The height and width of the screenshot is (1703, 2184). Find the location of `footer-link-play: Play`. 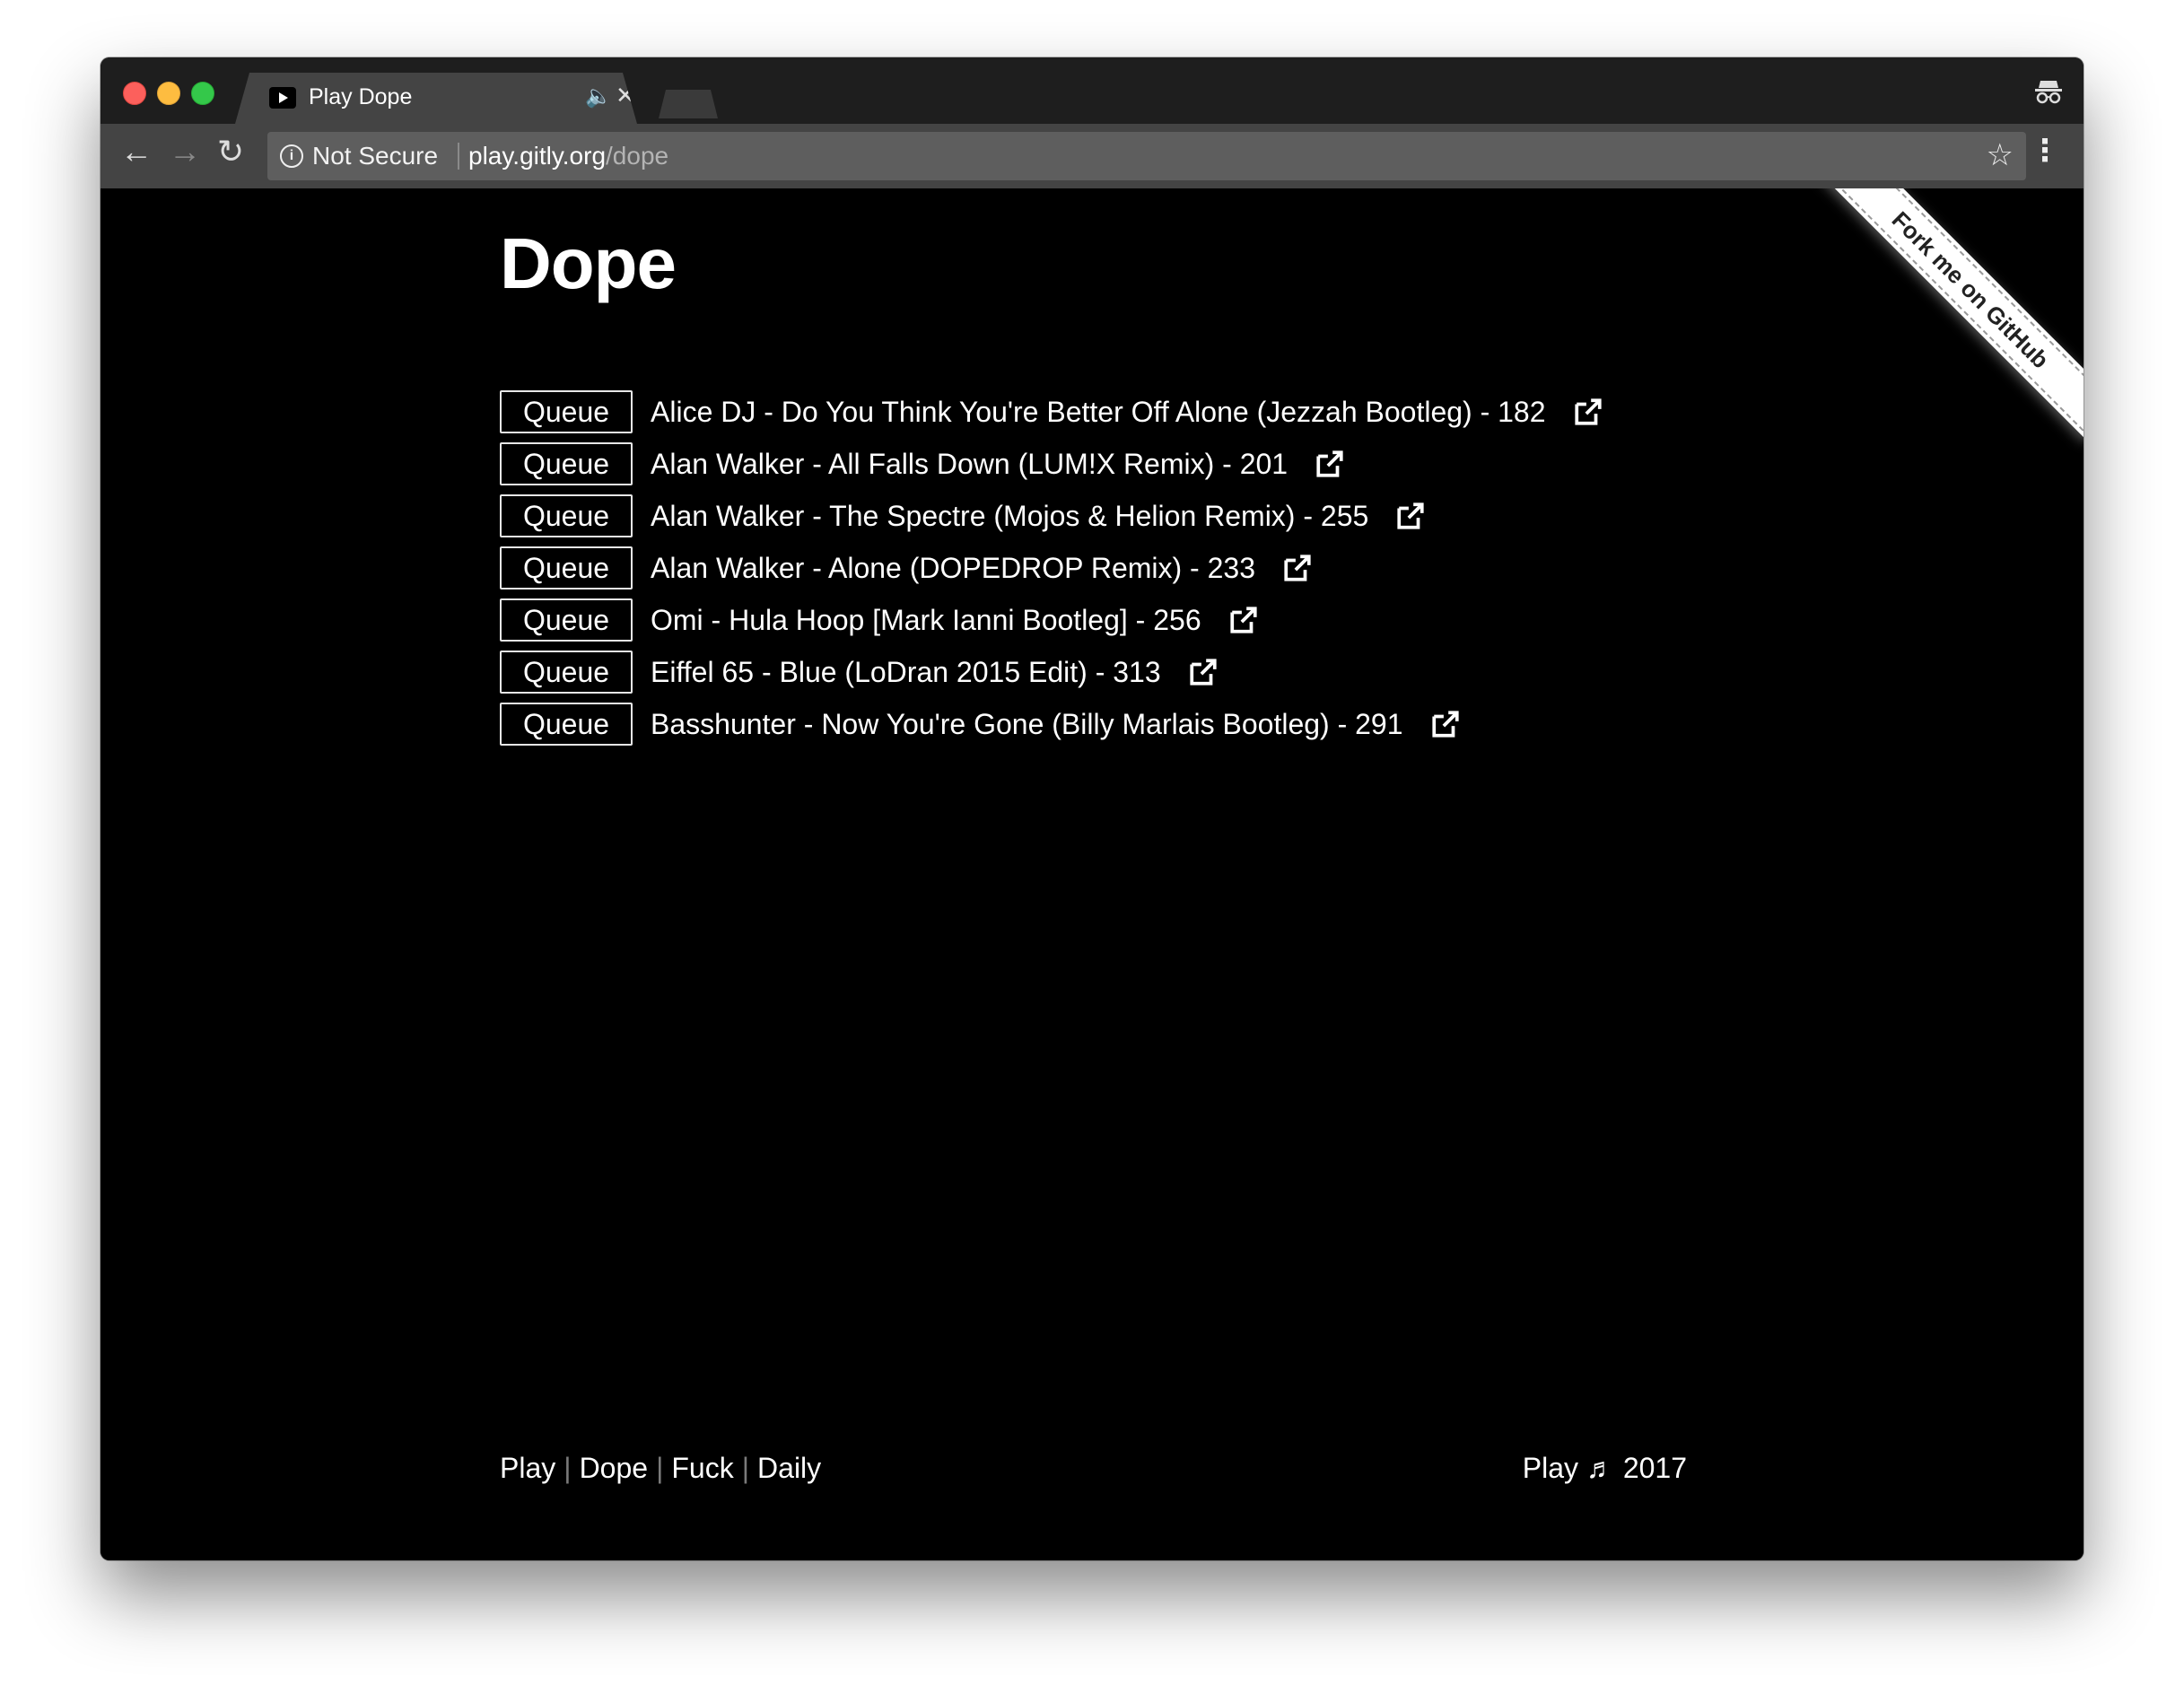

footer-link-play: Play is located at coordinates (527, 1468).